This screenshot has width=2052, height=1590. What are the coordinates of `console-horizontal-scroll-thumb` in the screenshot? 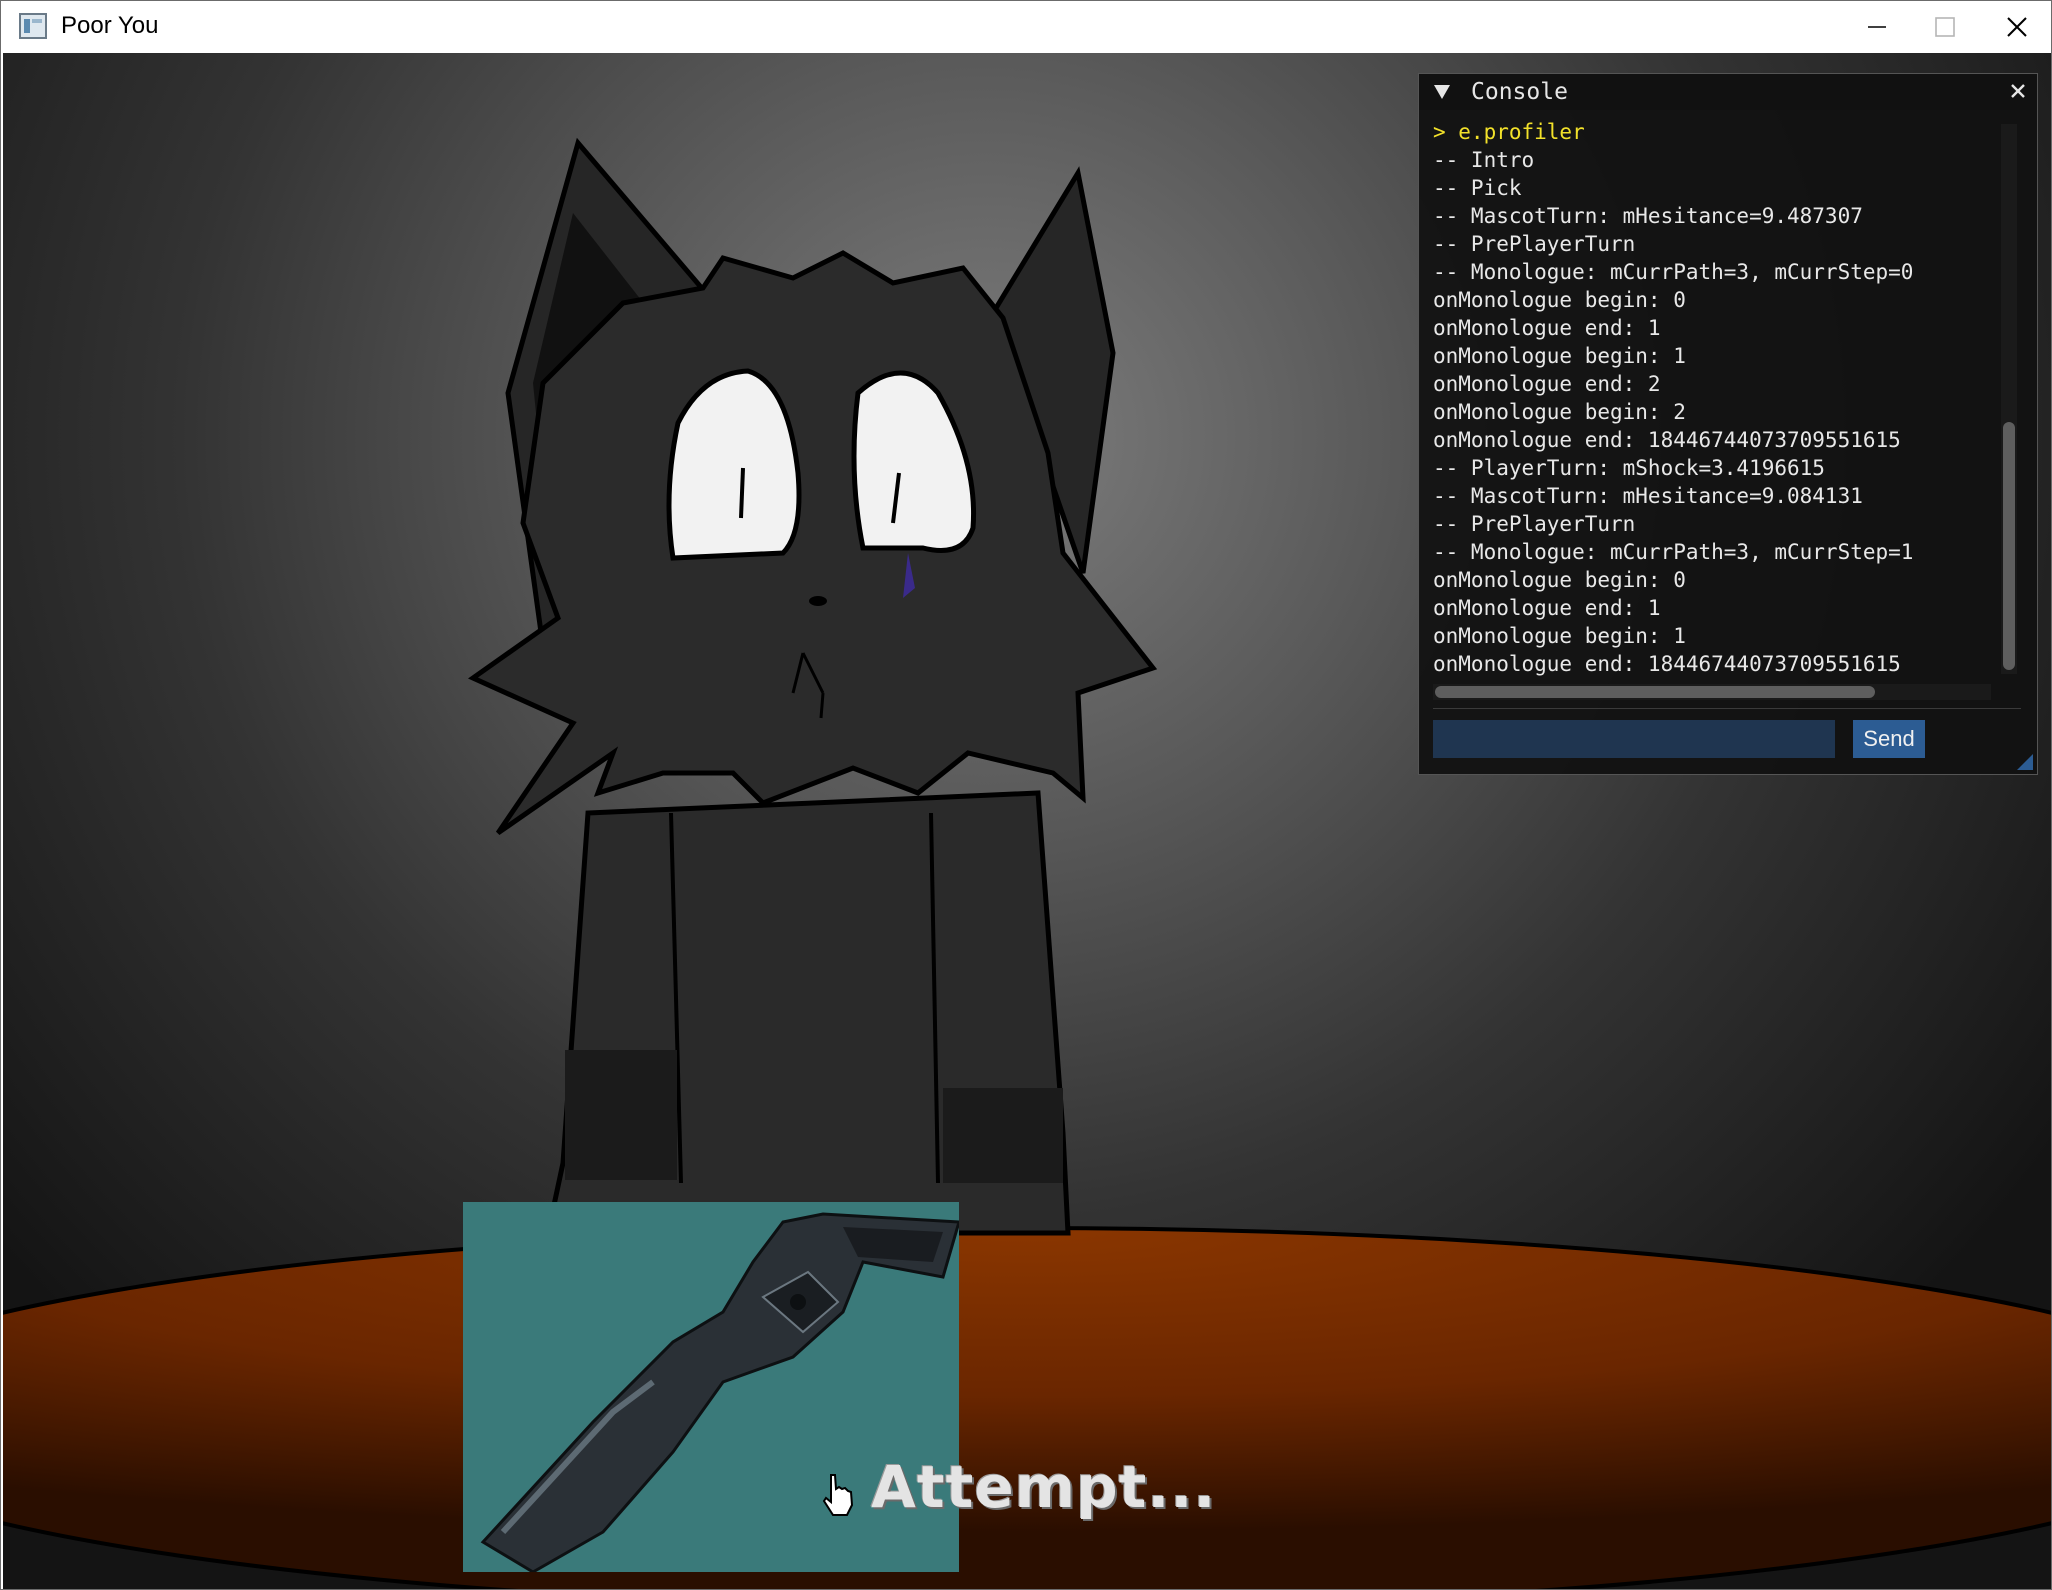 It's located at (1655, 692).